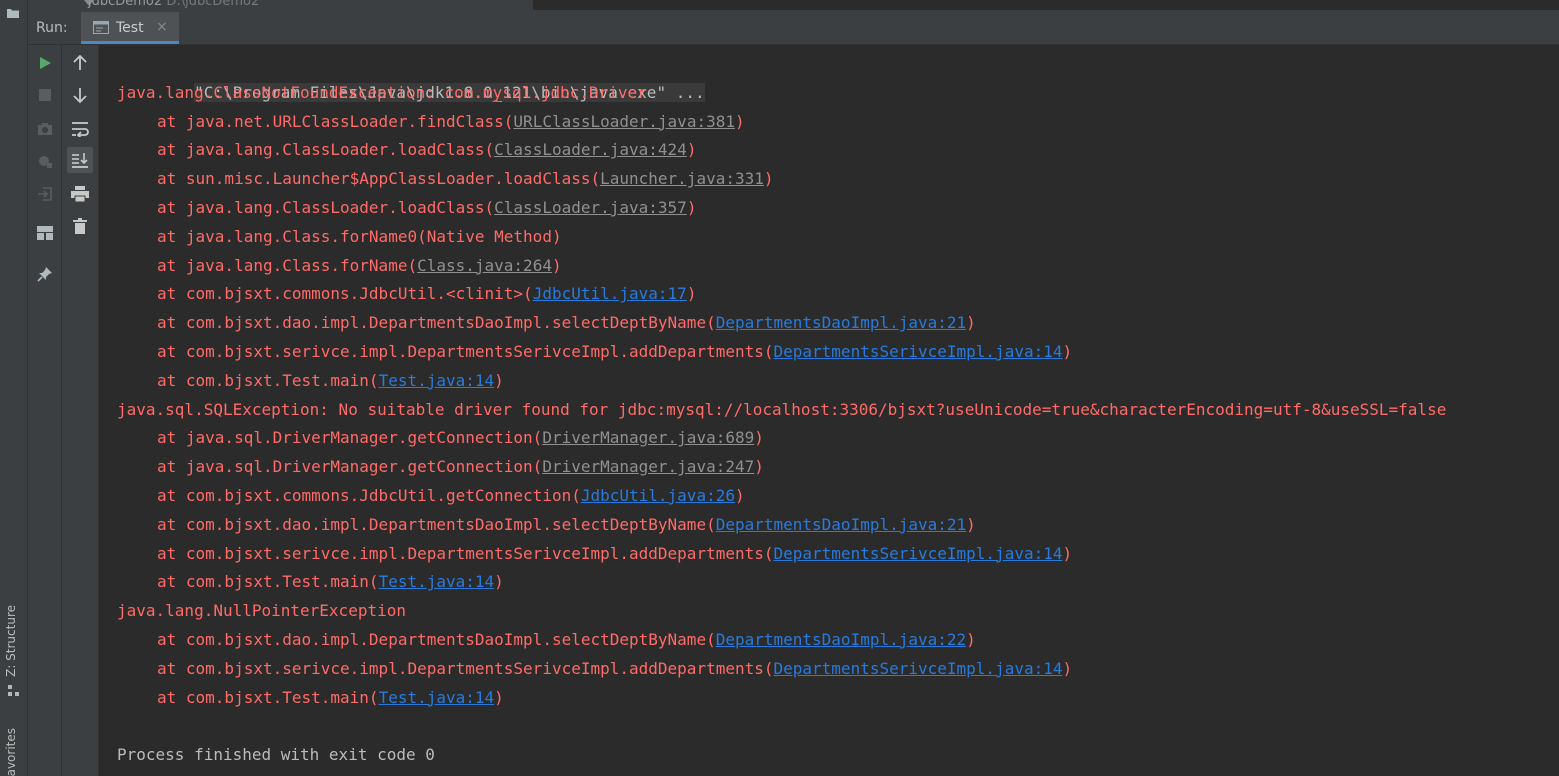  What do you see at coordinates (162, 27) in the screenshot?
I see `close-icon: ×` at bounding box center [162, 27].